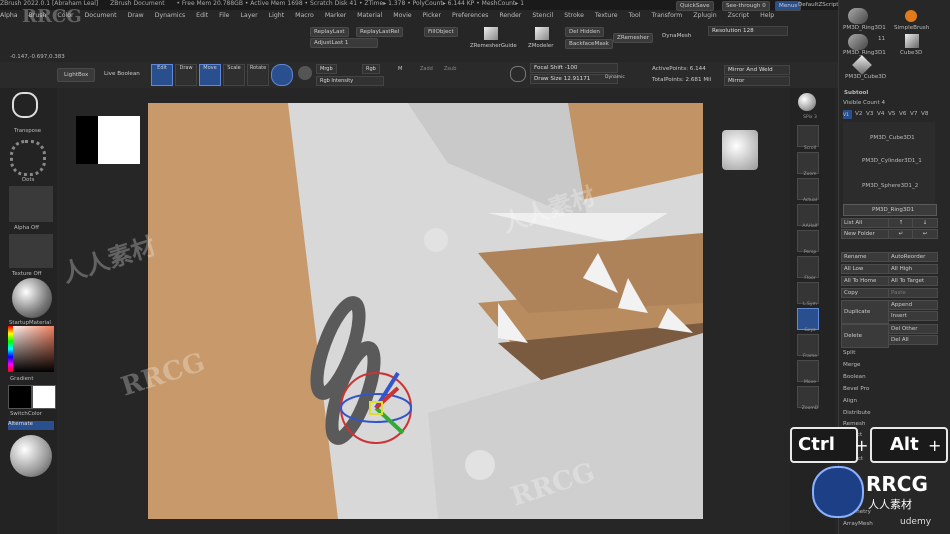 The width and height of the screenshot is (950, 534). I want to click on backface-mask-button: BackfaceMask, so click(589, 44).